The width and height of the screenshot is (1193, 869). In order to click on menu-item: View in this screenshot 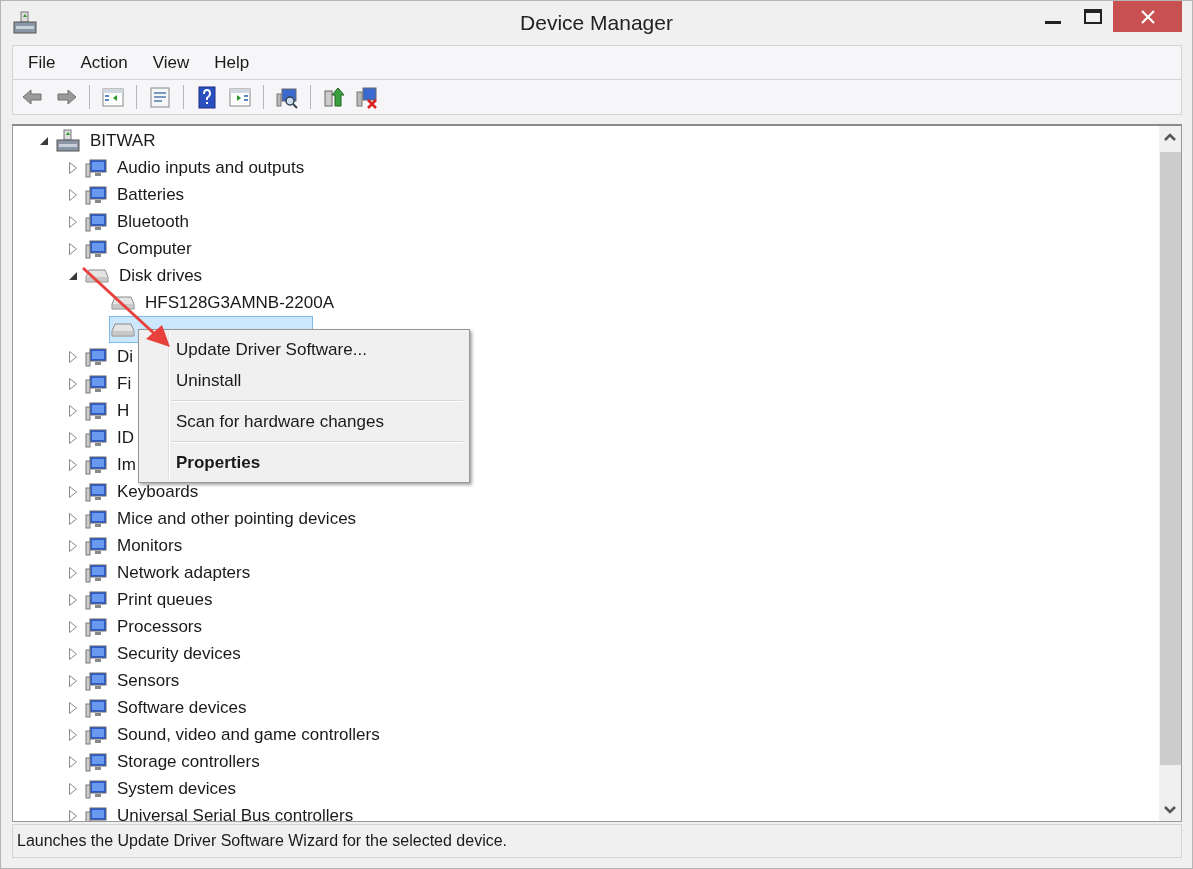, I will do `click(171, 62)`.